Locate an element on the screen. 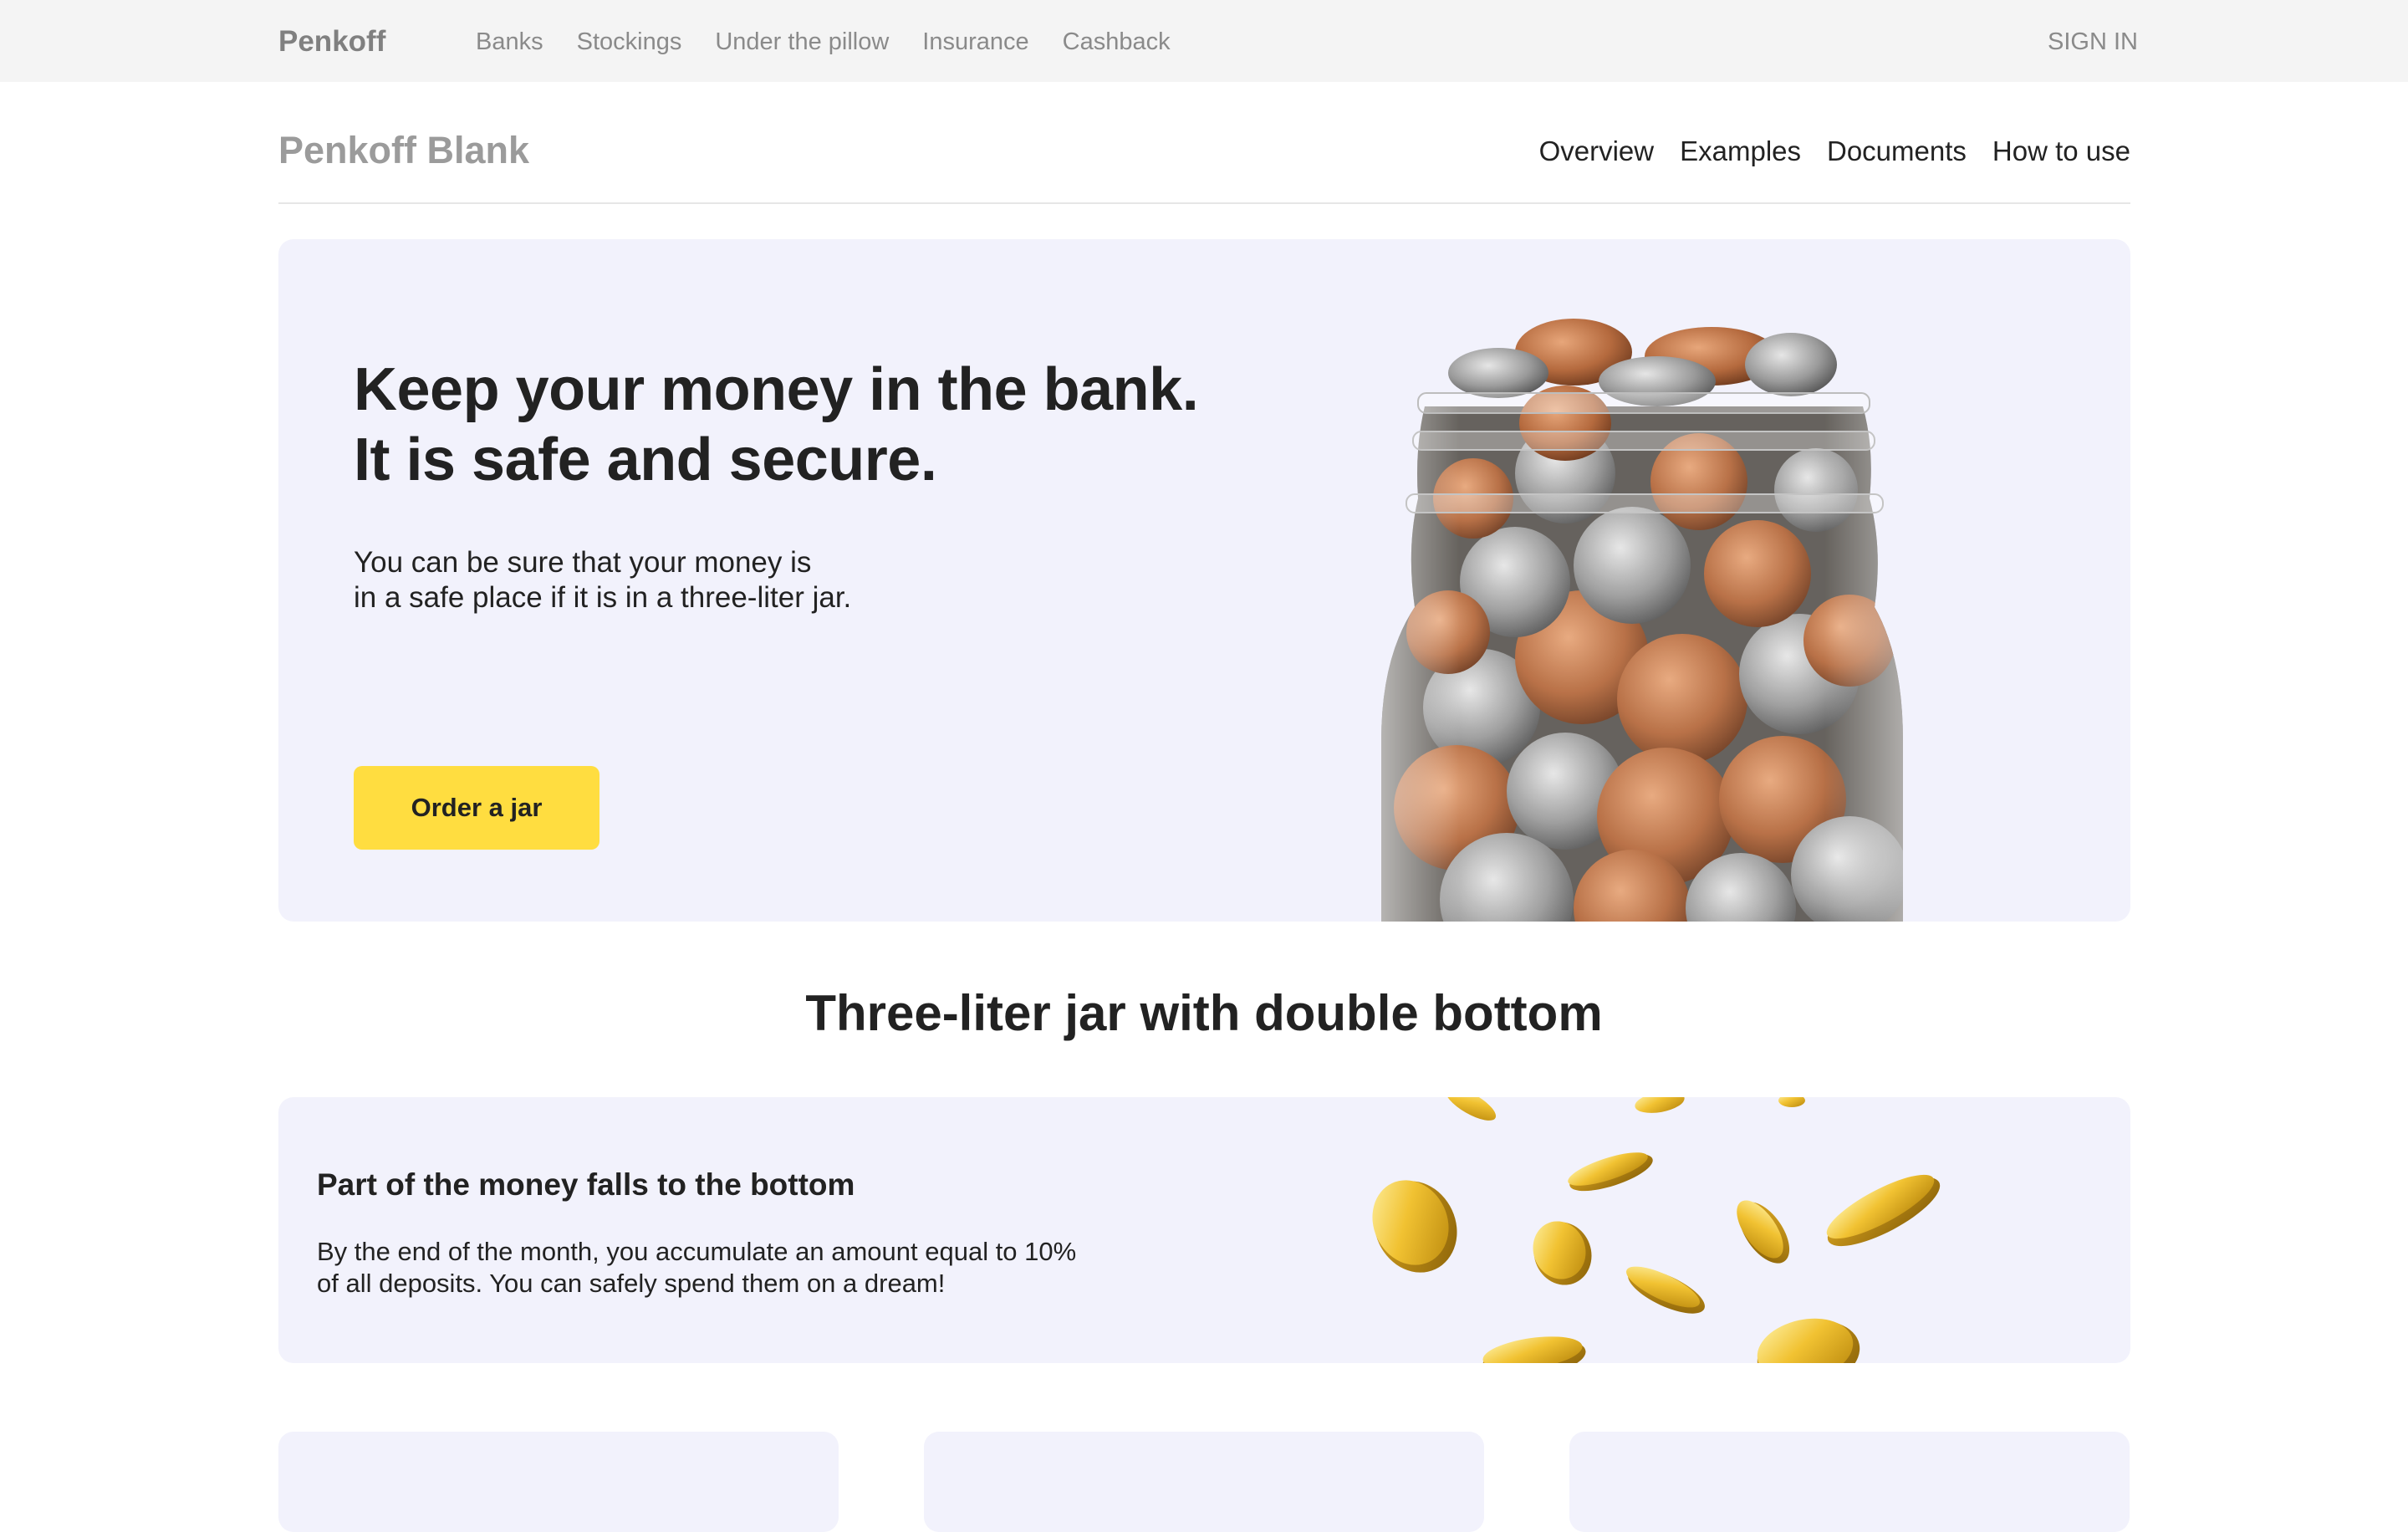  top-nav-insurance: Insurance is located at coordinates (975, 42).